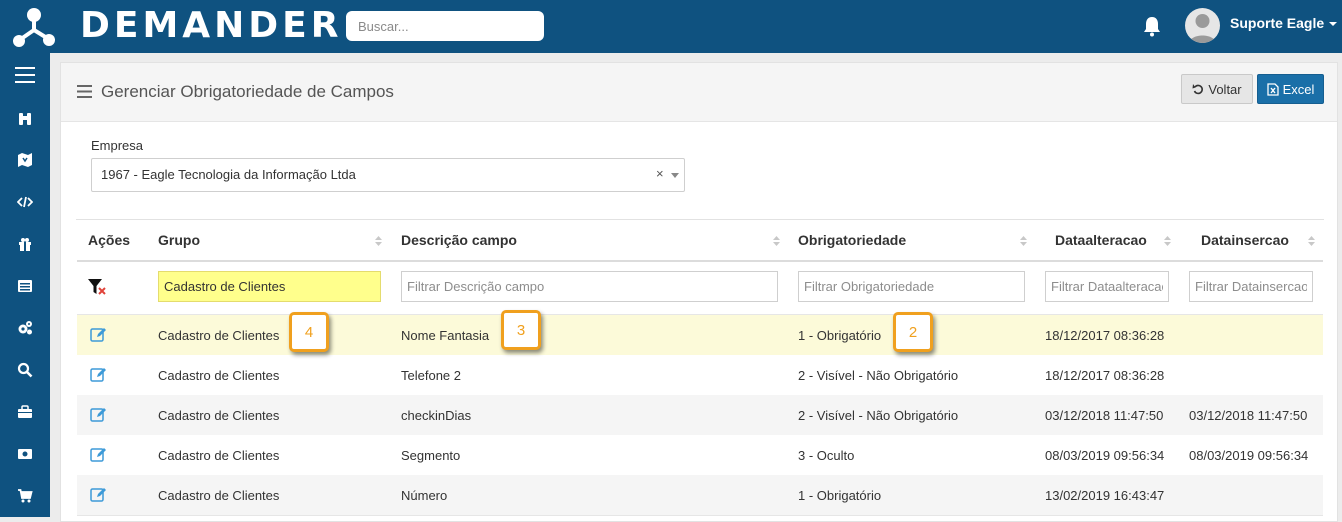 This screenshot has width=1342, height=522. I want to click on sidebar-menu-toggle, so click(25, 75).